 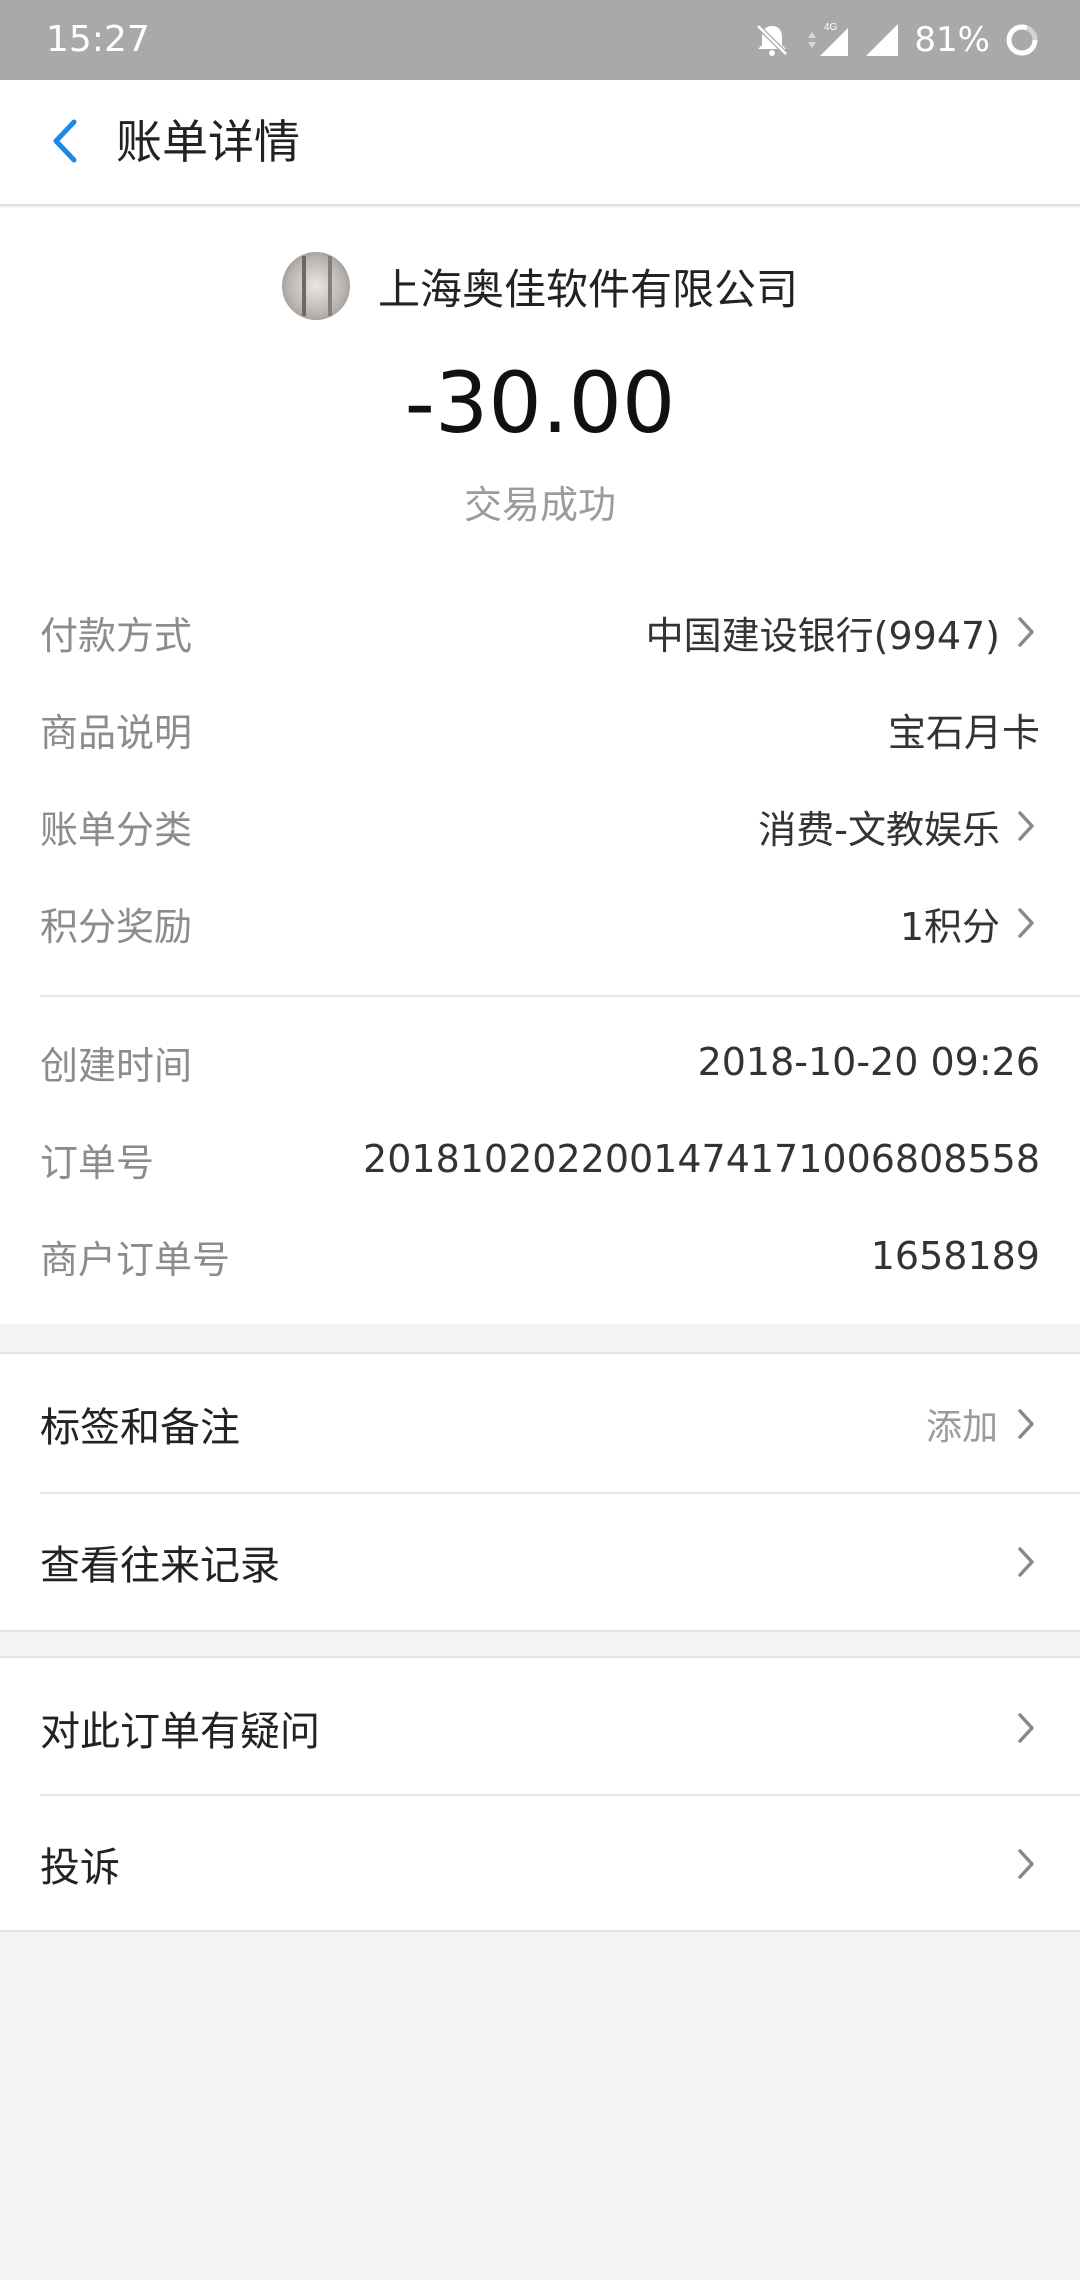 I want to click on detail-value: 1658189, so click(x=955, y=1256).